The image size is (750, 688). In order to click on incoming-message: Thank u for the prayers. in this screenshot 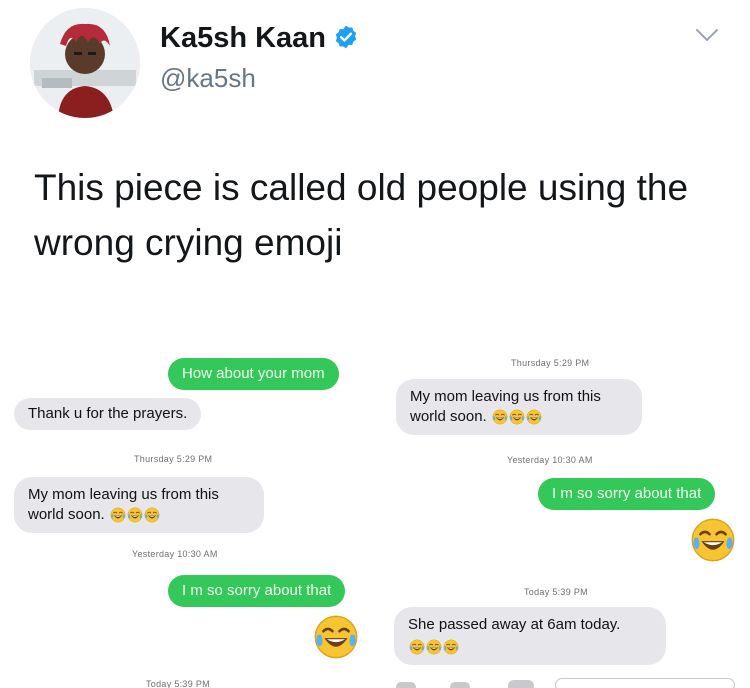, I will do `click(108, 414)`.